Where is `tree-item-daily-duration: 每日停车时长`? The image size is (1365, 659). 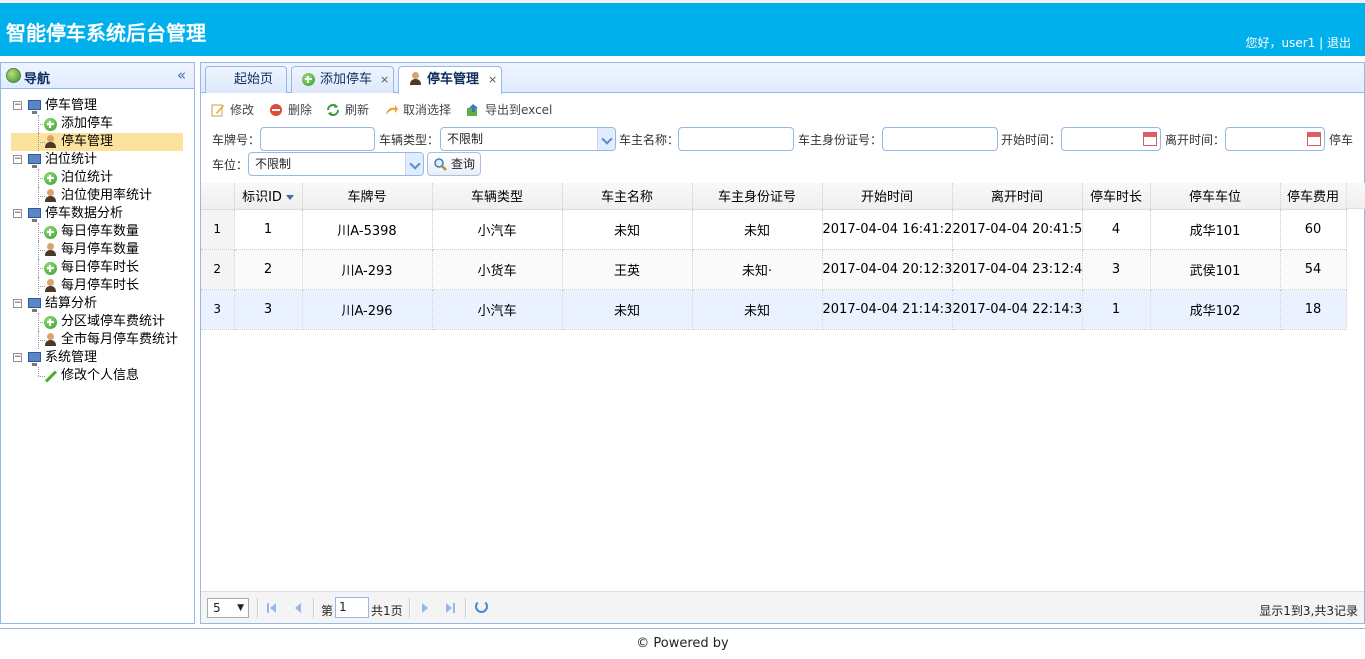 tree-item-daily-duration: 每日停车时长 is located at coordinates (97, 268).